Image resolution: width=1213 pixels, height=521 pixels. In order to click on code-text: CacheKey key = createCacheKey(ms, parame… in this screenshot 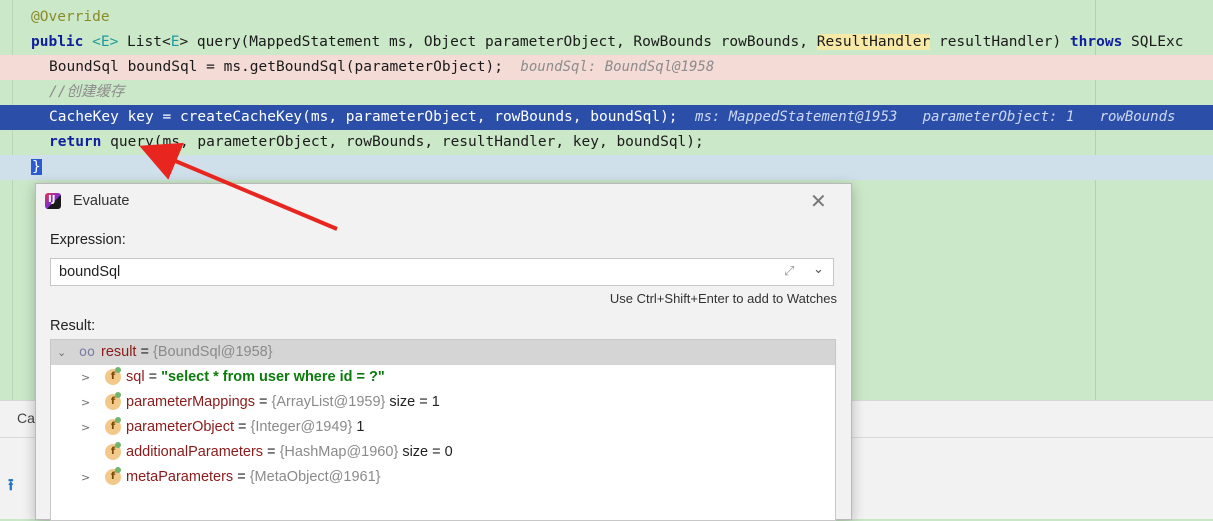, I will do `click(363, 117)`.